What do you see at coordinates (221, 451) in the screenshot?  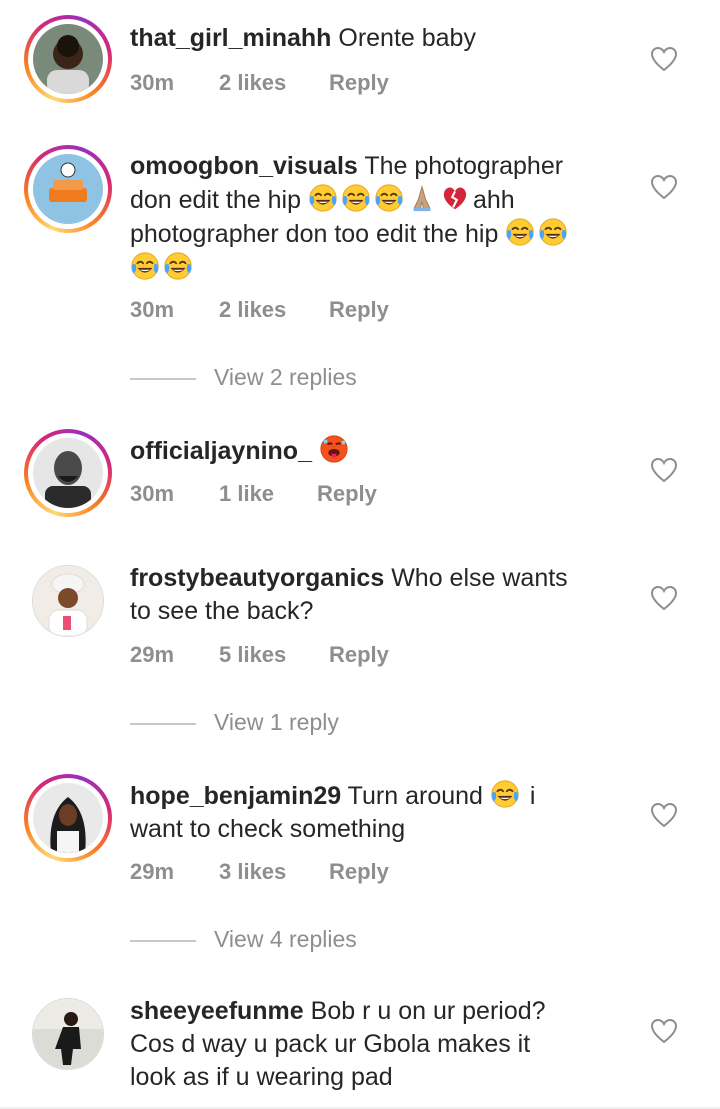 I see `comment-username: officialjaynino_` at bounding box center [221, 451].